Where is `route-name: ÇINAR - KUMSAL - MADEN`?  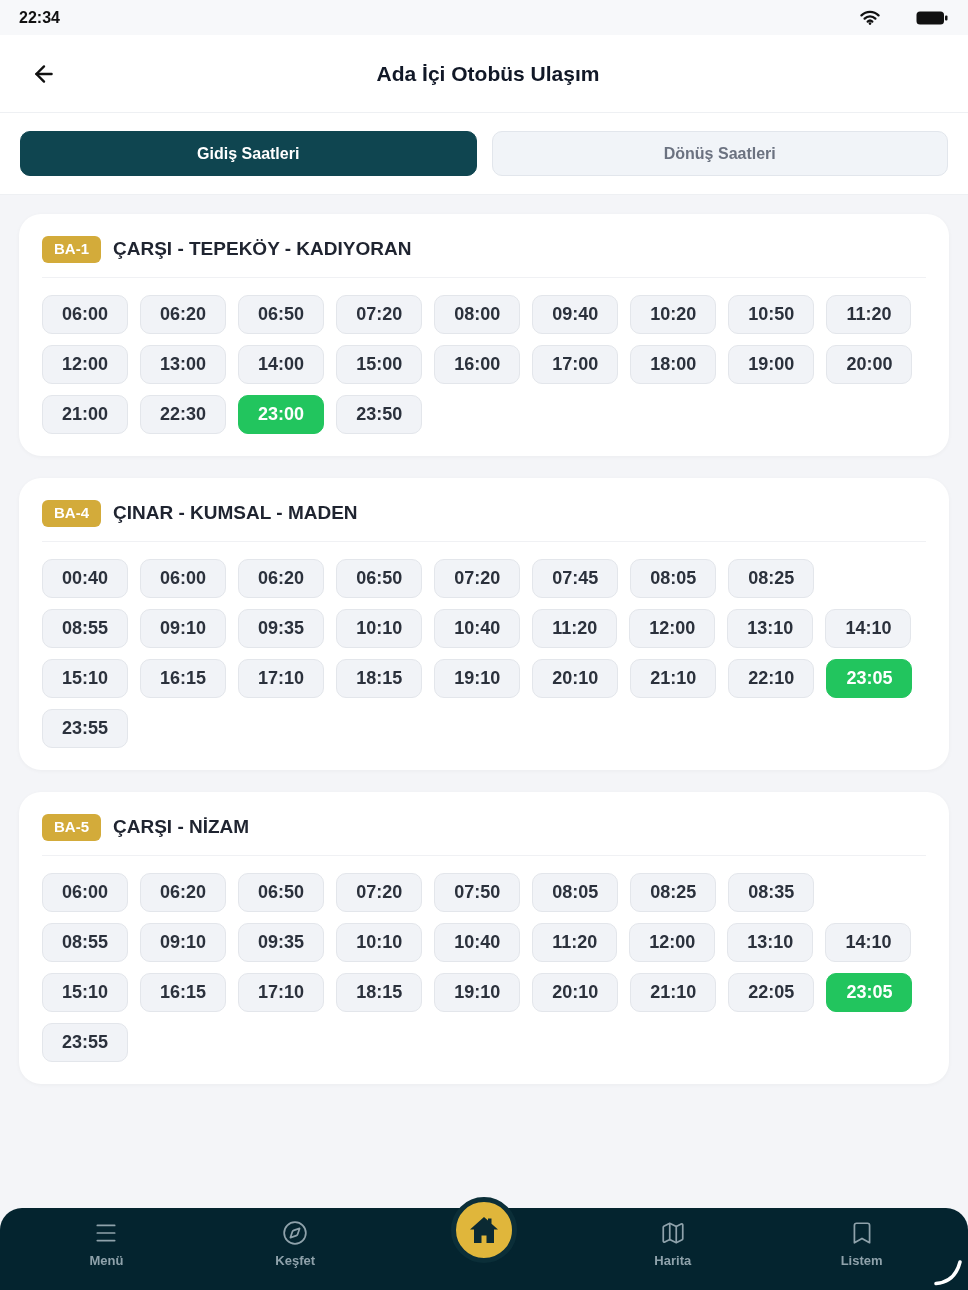 route-name: ÇINAR - KUMSAL - MADEN is located at coordinates (235, 513).